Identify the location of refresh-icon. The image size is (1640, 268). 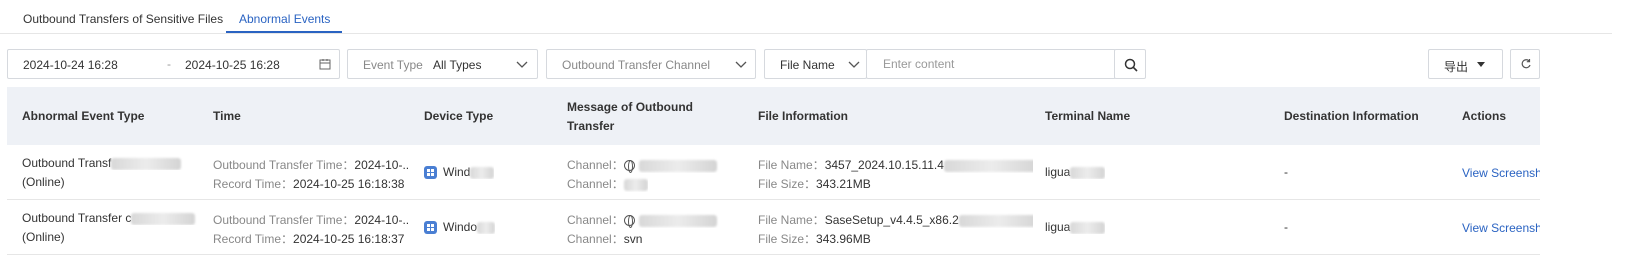
(1526, 64).